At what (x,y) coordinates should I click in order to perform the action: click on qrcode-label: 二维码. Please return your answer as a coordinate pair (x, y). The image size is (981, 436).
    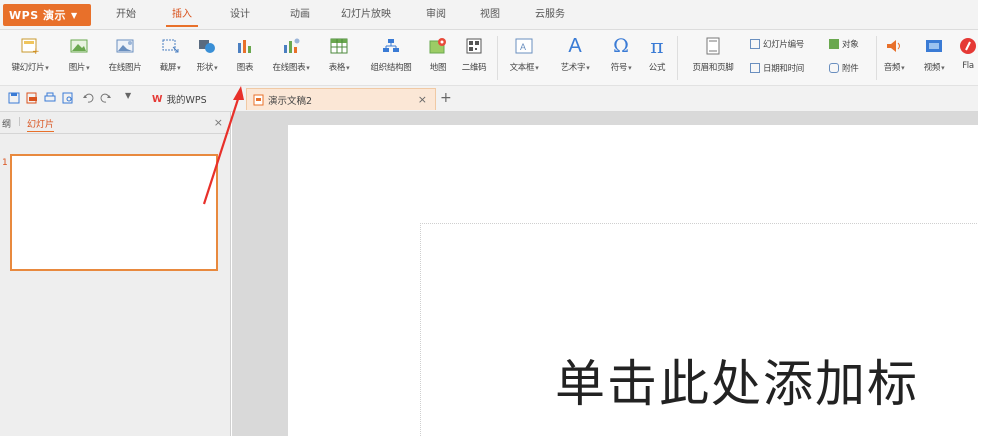
    Looking at the image, I should click on (474, 68).